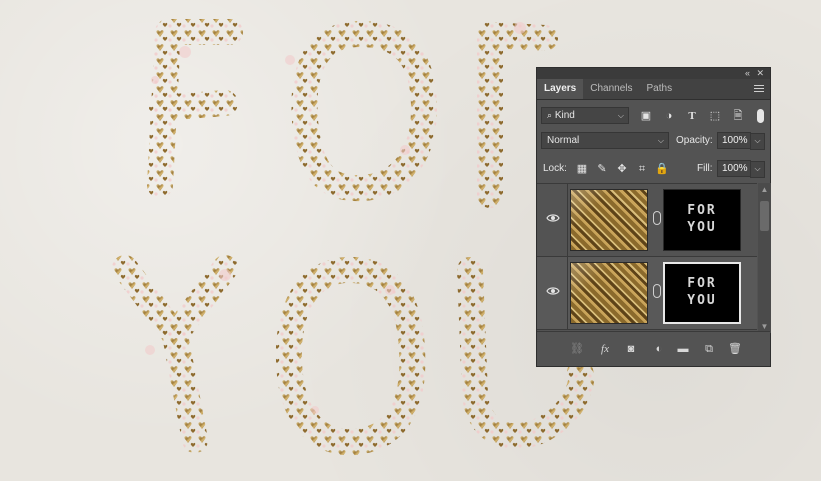  What do you see at coordinates (709, 349) in the screenshot?
I see `new-layer-icon: ⧉` at bounding box center [709, 349].